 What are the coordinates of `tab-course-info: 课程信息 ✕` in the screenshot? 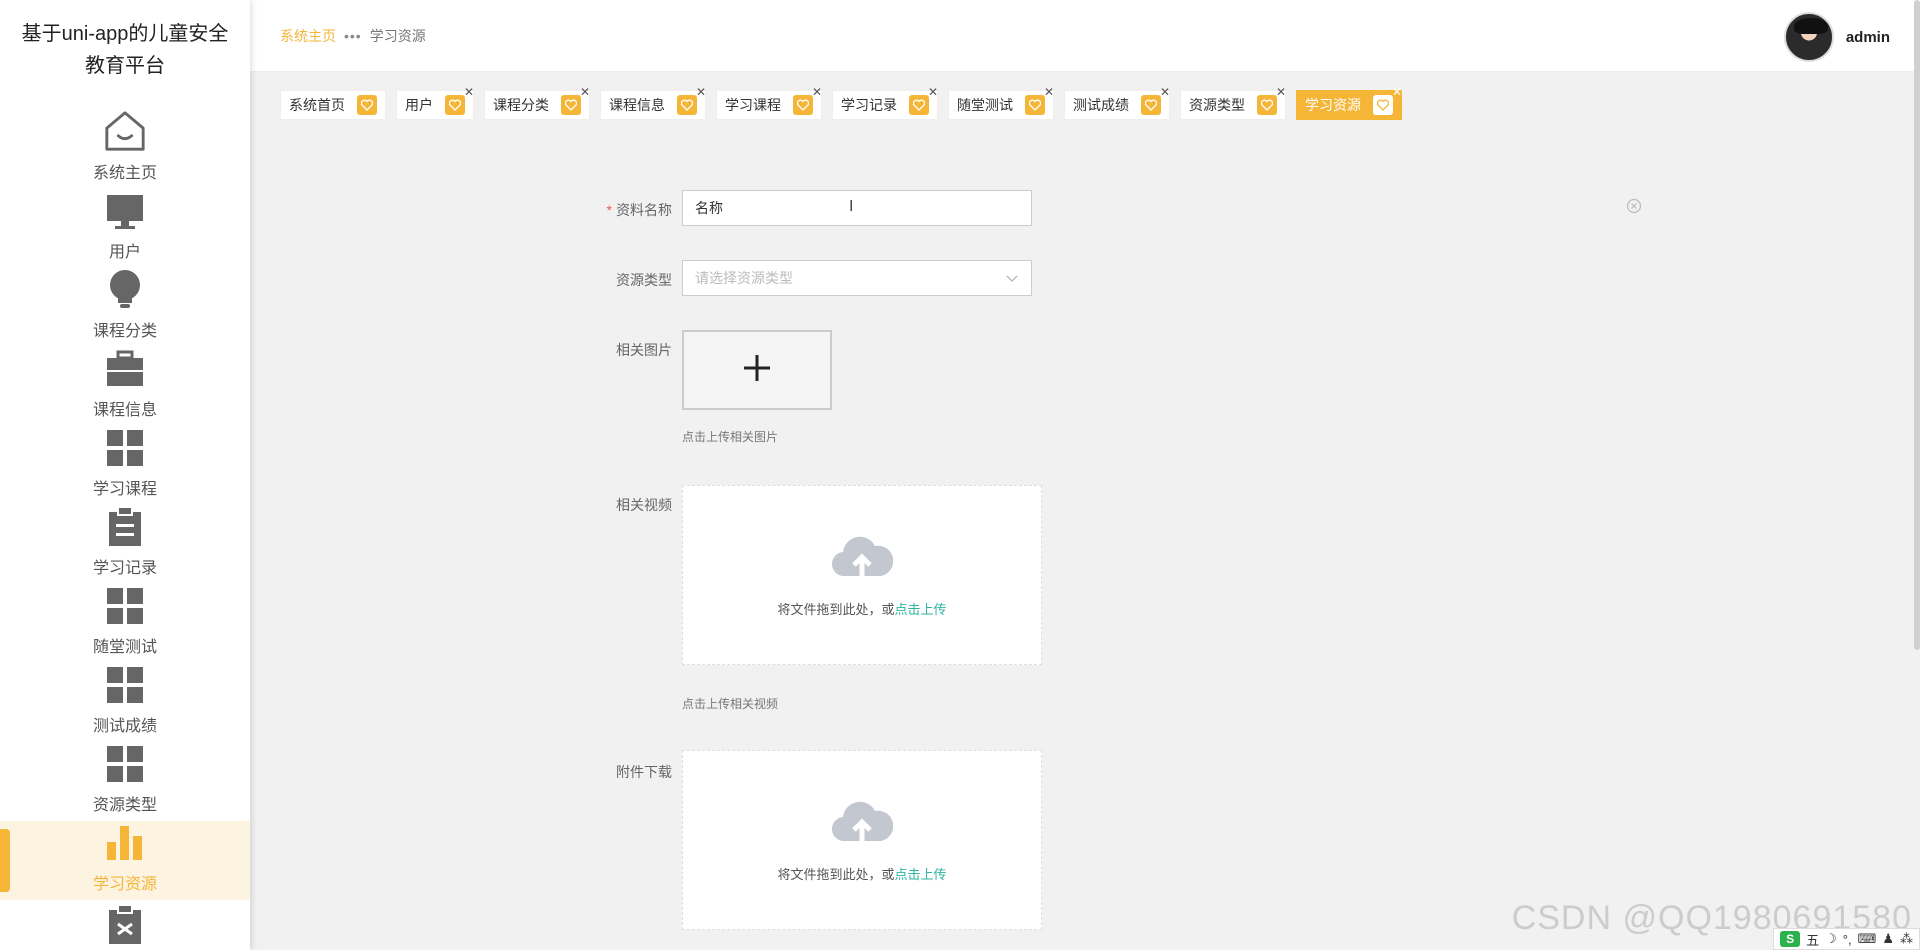 It's located at (653, 102).